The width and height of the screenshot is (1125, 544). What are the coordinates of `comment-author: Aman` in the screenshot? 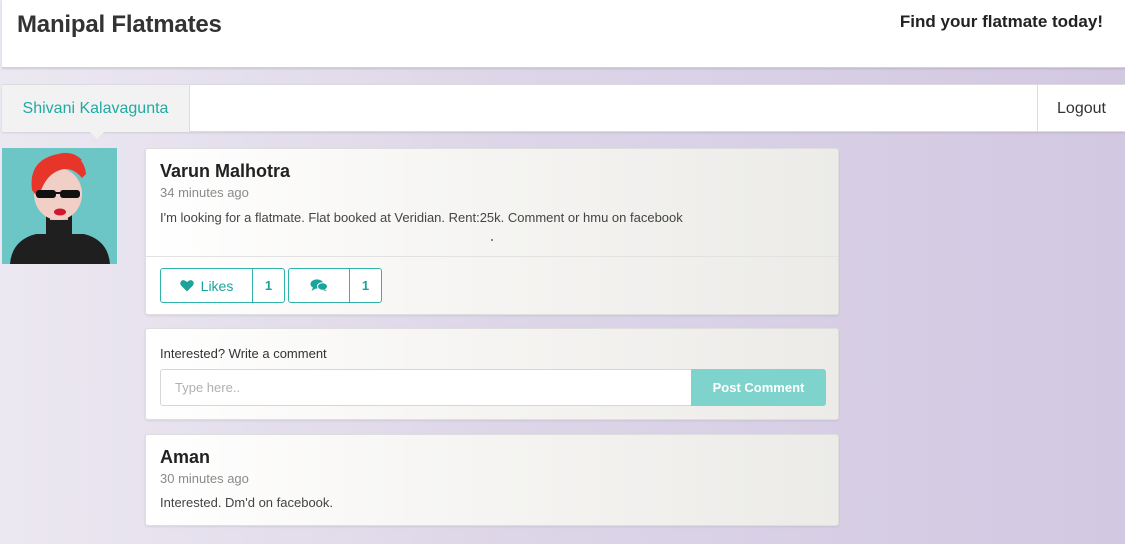 It's located at (185, 457).